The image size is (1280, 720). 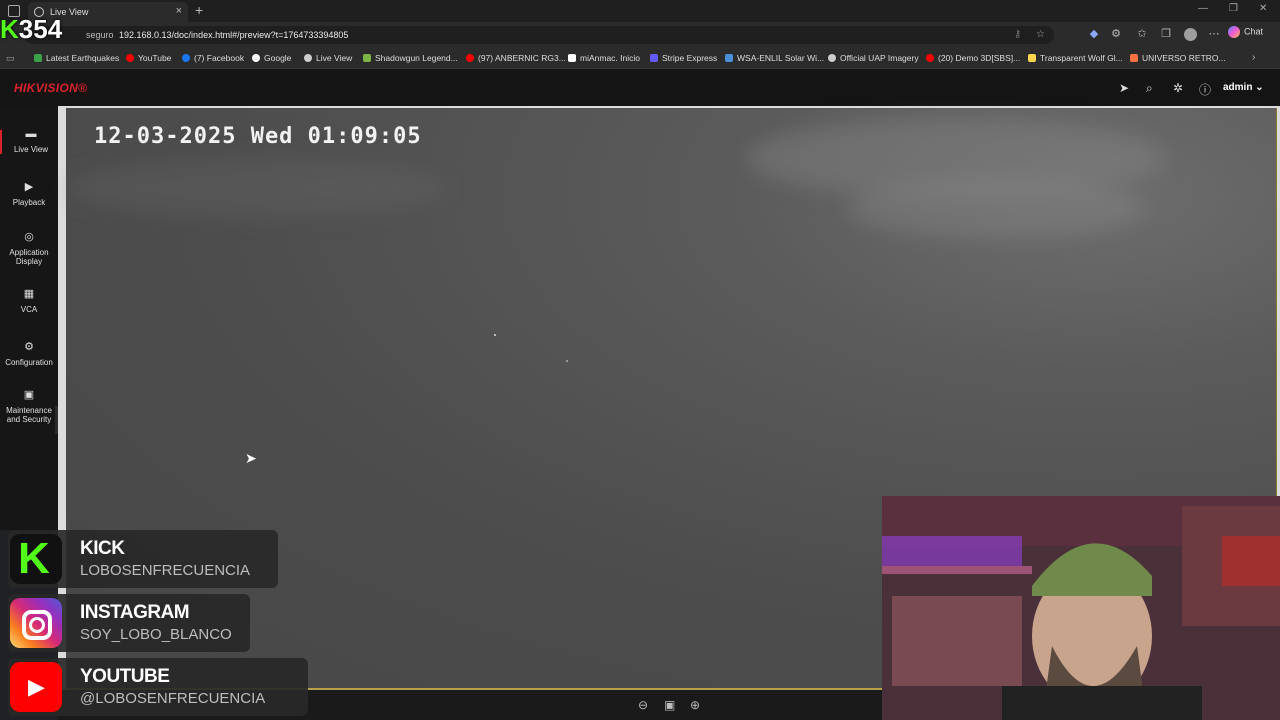 What do you see at coordinates (1238, 87) in the screenshot?
I see `user-name: admin` at bounding box center [1238, 87].